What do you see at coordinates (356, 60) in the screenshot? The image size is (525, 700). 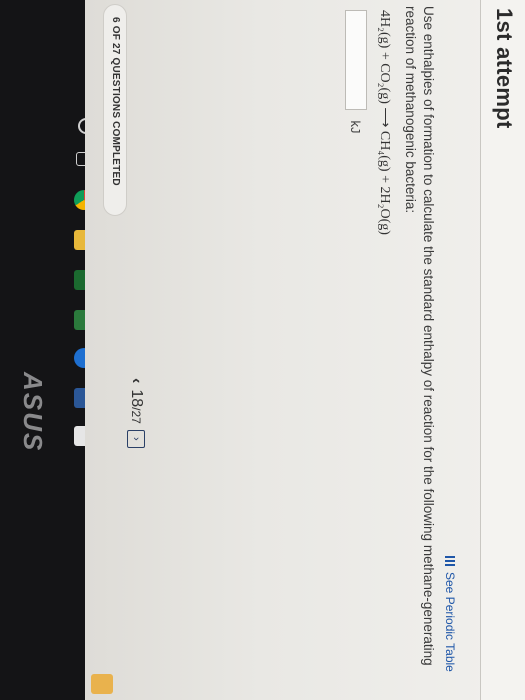 I see `answer-input` at bounding box center [356, 60].